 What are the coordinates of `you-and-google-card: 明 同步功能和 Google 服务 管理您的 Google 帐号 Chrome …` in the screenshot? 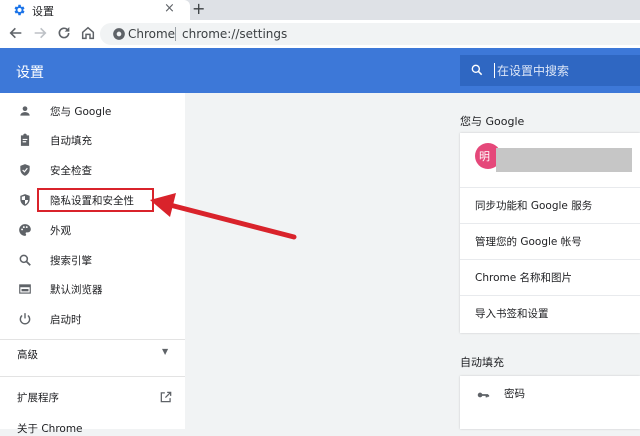 It's located at (550, 233).